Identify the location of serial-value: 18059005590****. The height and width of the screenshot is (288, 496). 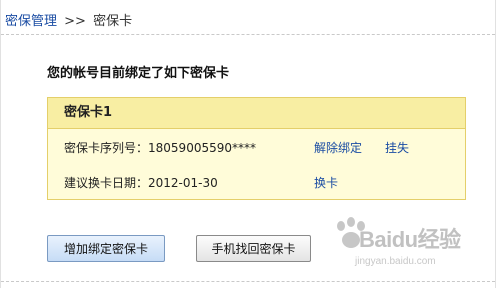
(202, 148).